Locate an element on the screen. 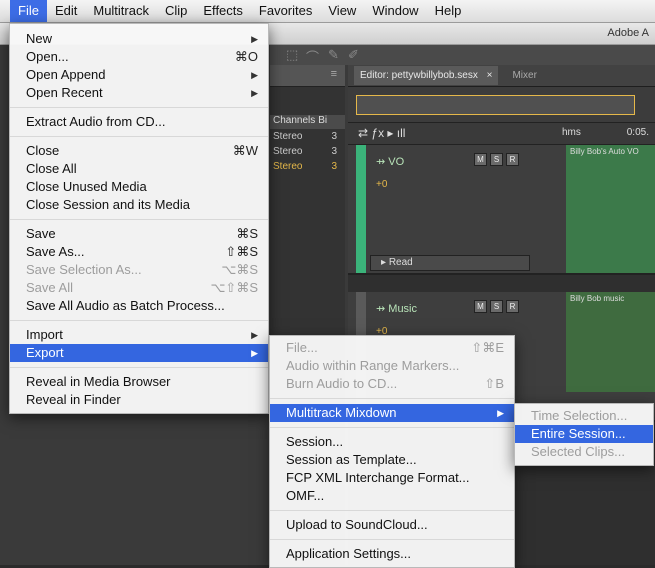  menu-item-open-recent: Open Recent ▶ is located at coordinates (139, 93).